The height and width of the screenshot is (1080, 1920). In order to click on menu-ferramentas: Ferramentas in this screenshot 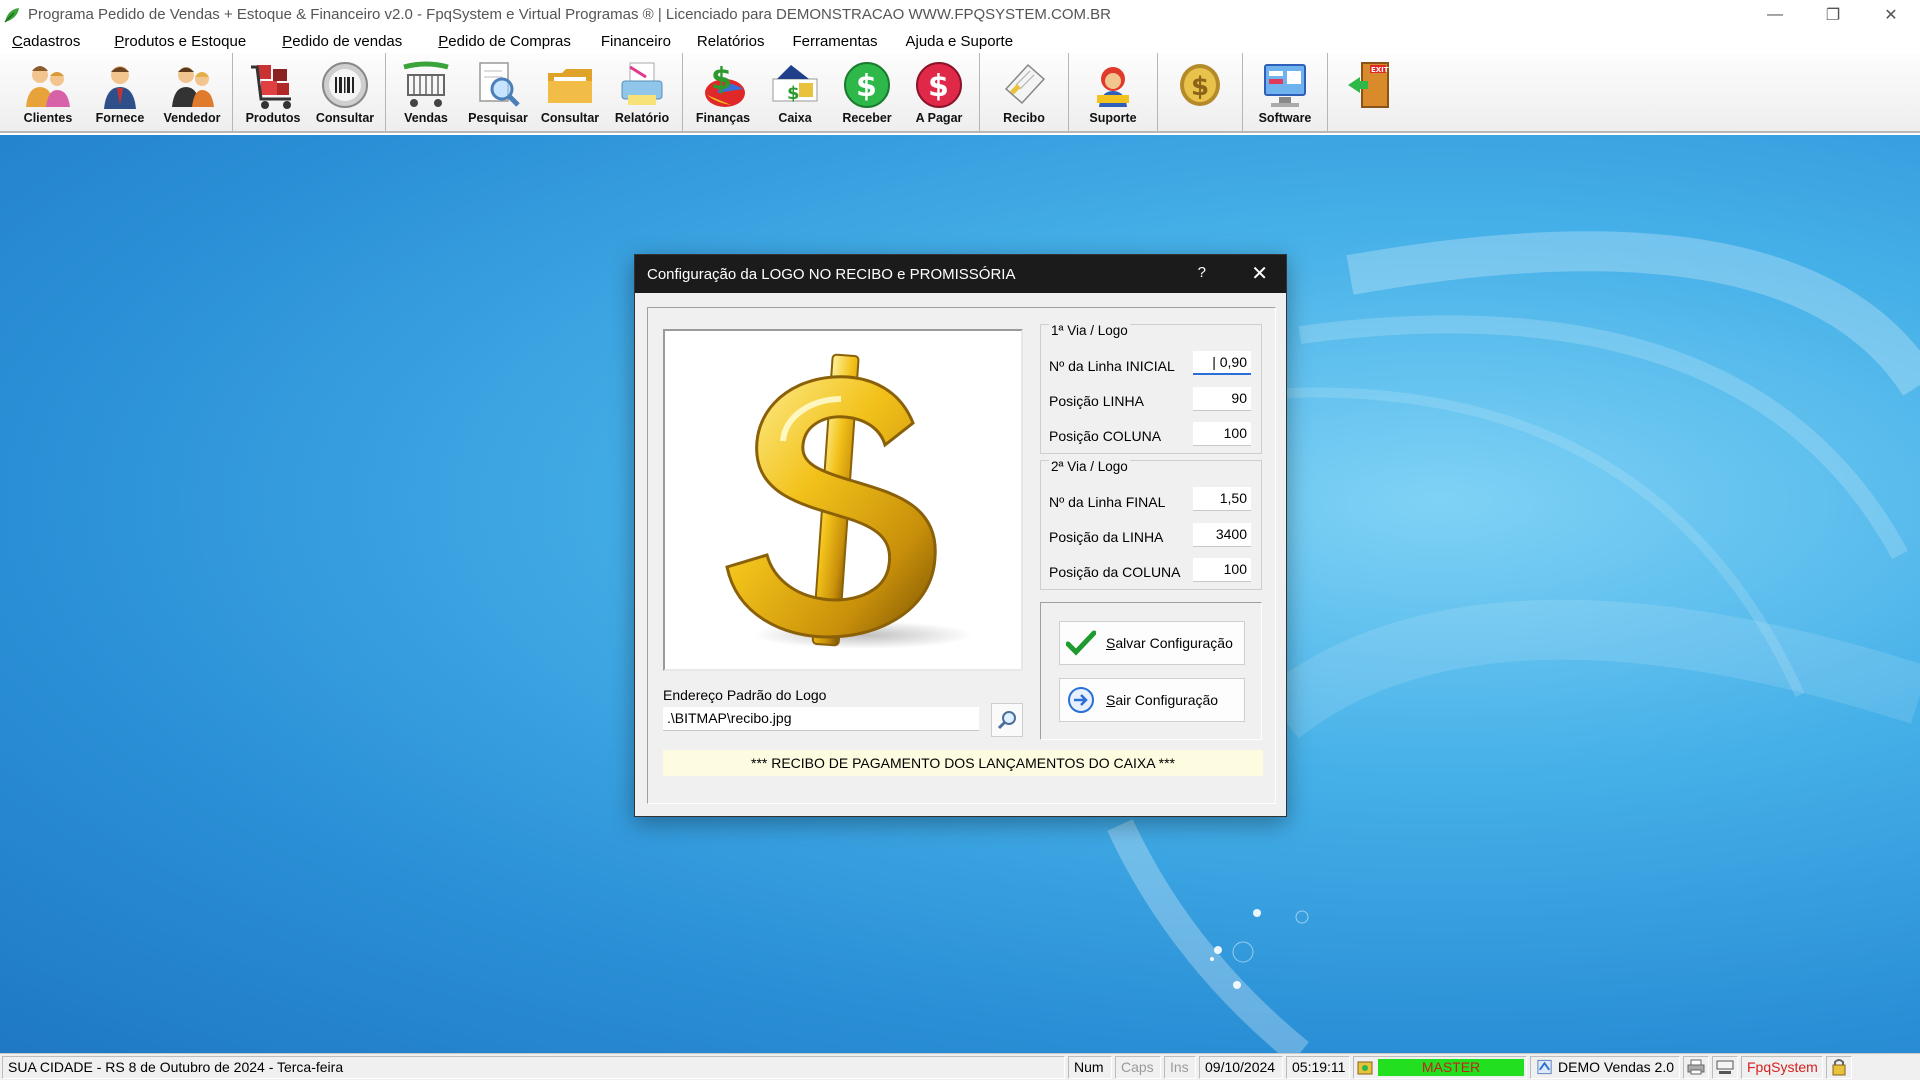, I will do `click(834, 41)`.